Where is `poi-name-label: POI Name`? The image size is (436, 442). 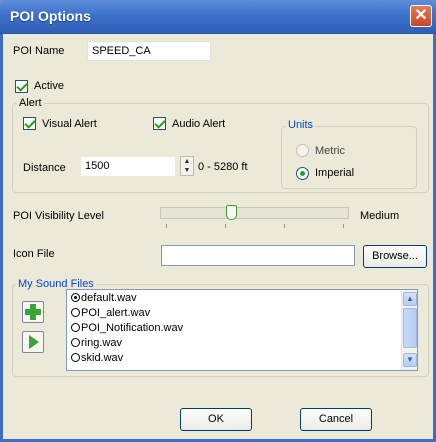 poi-name-label: POI Name is located at coordinates (39, 51).